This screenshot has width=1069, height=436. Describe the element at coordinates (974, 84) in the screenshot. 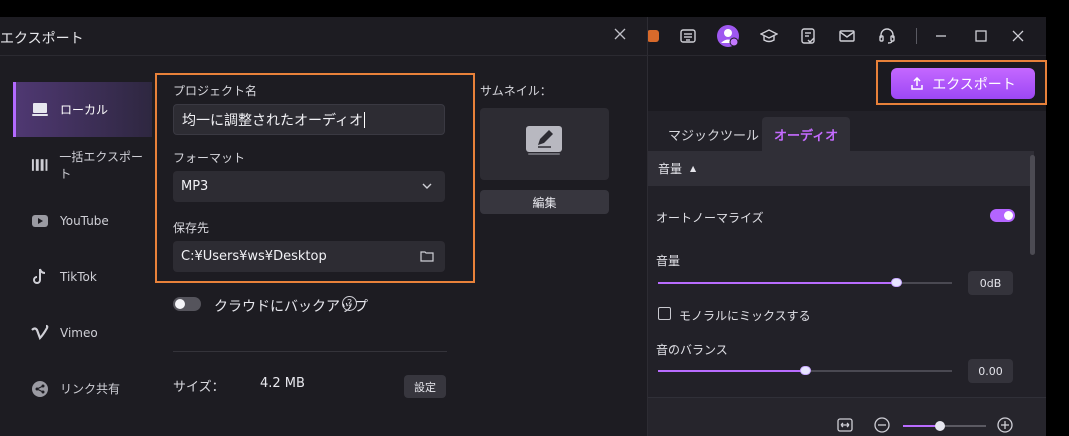

I see `export-button-label: エクスポート` at that location.